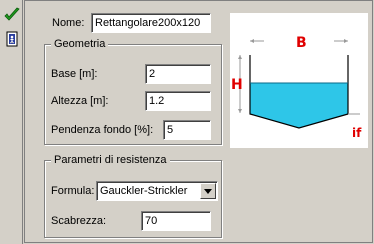 The height and width of the screenshot is (244, 374). I want to click on confirm-button, so click(12, 15).